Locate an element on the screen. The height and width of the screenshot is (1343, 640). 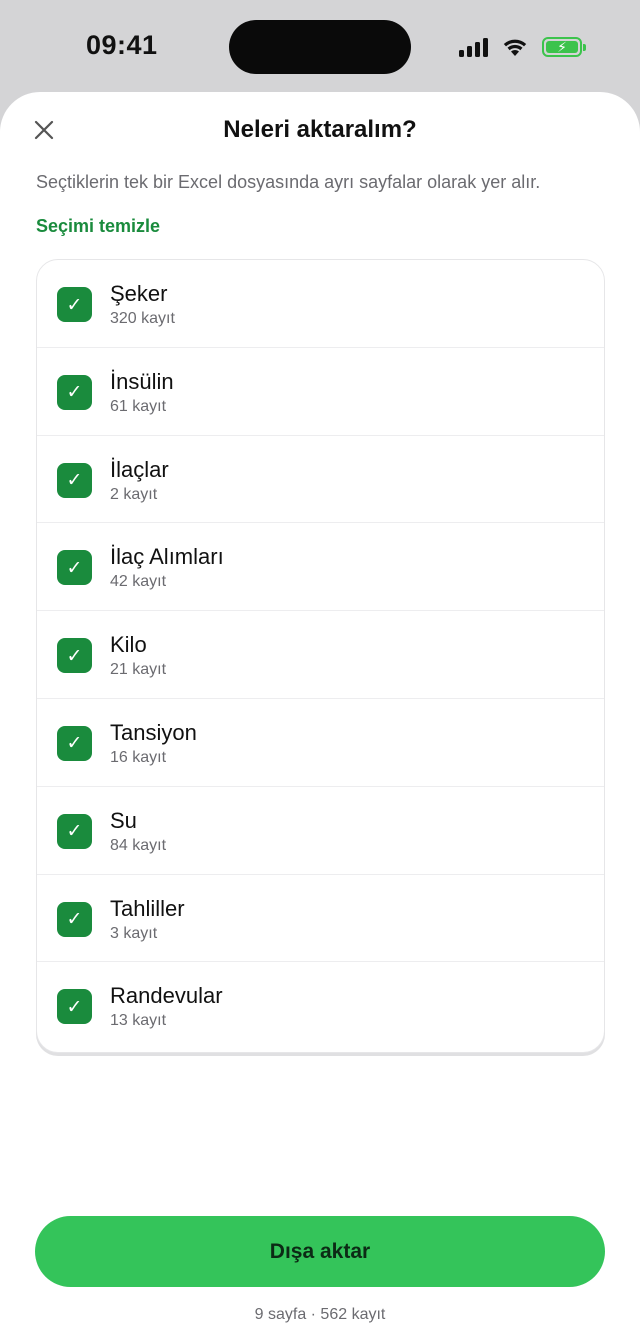
item-count: 16 kayıt is located at coordinates (138, 757).